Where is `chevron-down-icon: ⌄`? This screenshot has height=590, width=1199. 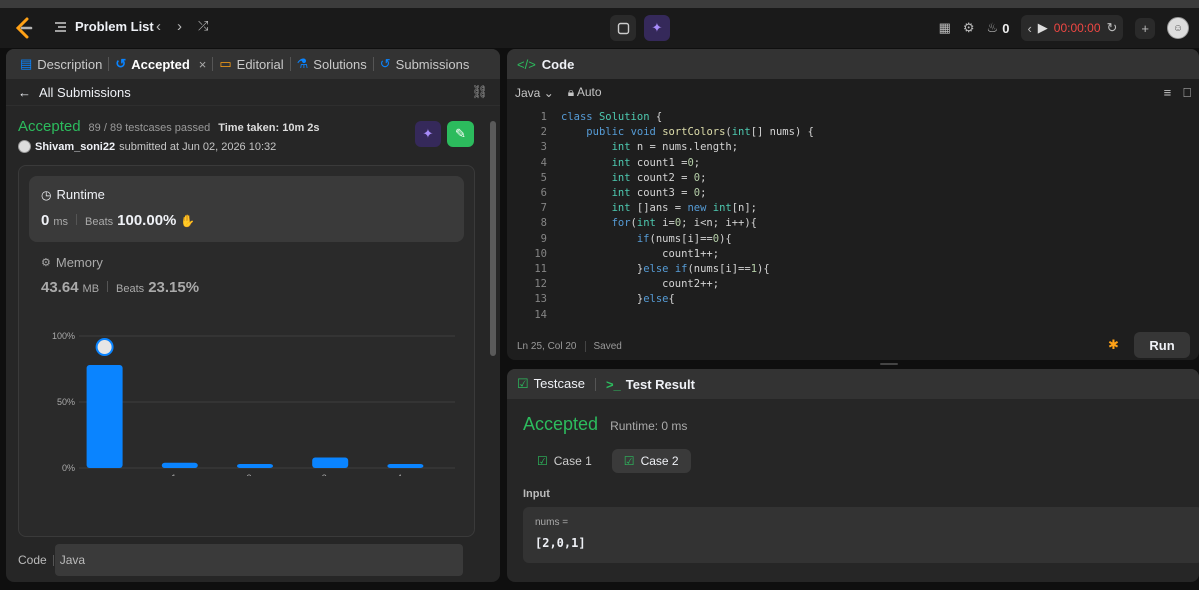
chevron-down-icon: ⌄ is located at coordinates (548, 92).